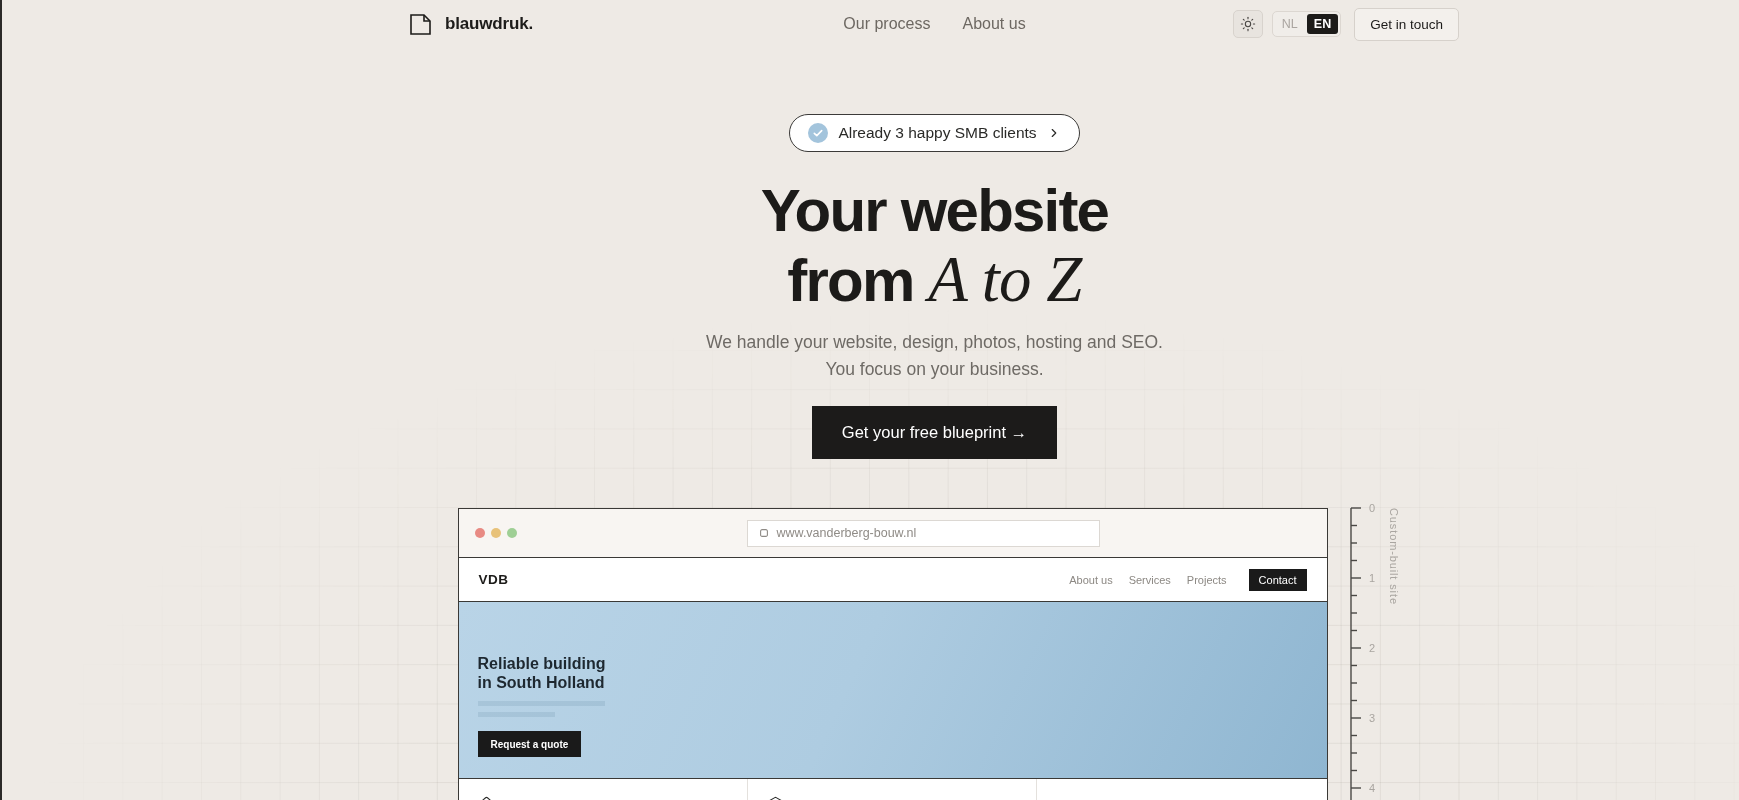 The image size is (1739, 800). I want to click on square-icon, so click(763, 533).